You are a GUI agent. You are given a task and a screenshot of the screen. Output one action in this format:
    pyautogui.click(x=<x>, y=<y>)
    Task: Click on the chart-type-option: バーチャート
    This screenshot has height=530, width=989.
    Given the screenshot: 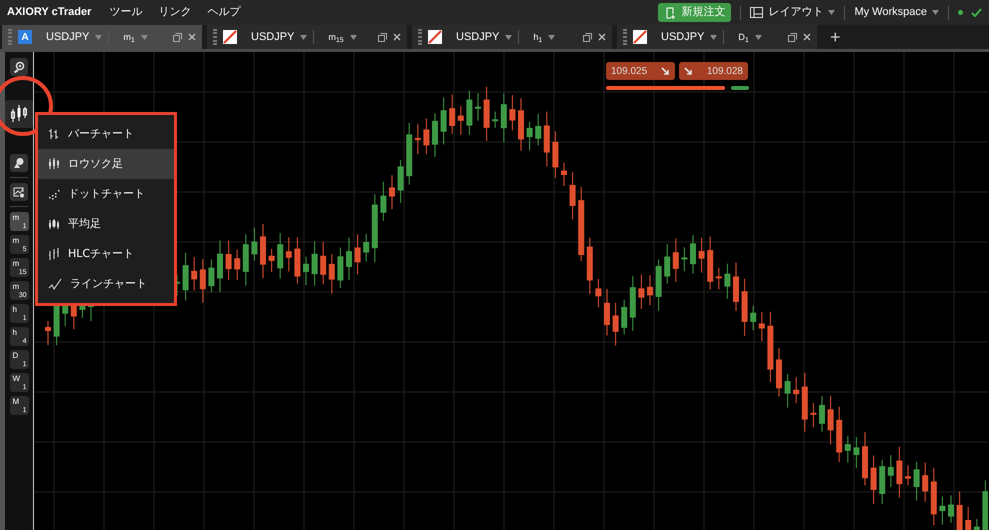 What is the action you would take?
    pyautogui.click(x=106, y=134)
    